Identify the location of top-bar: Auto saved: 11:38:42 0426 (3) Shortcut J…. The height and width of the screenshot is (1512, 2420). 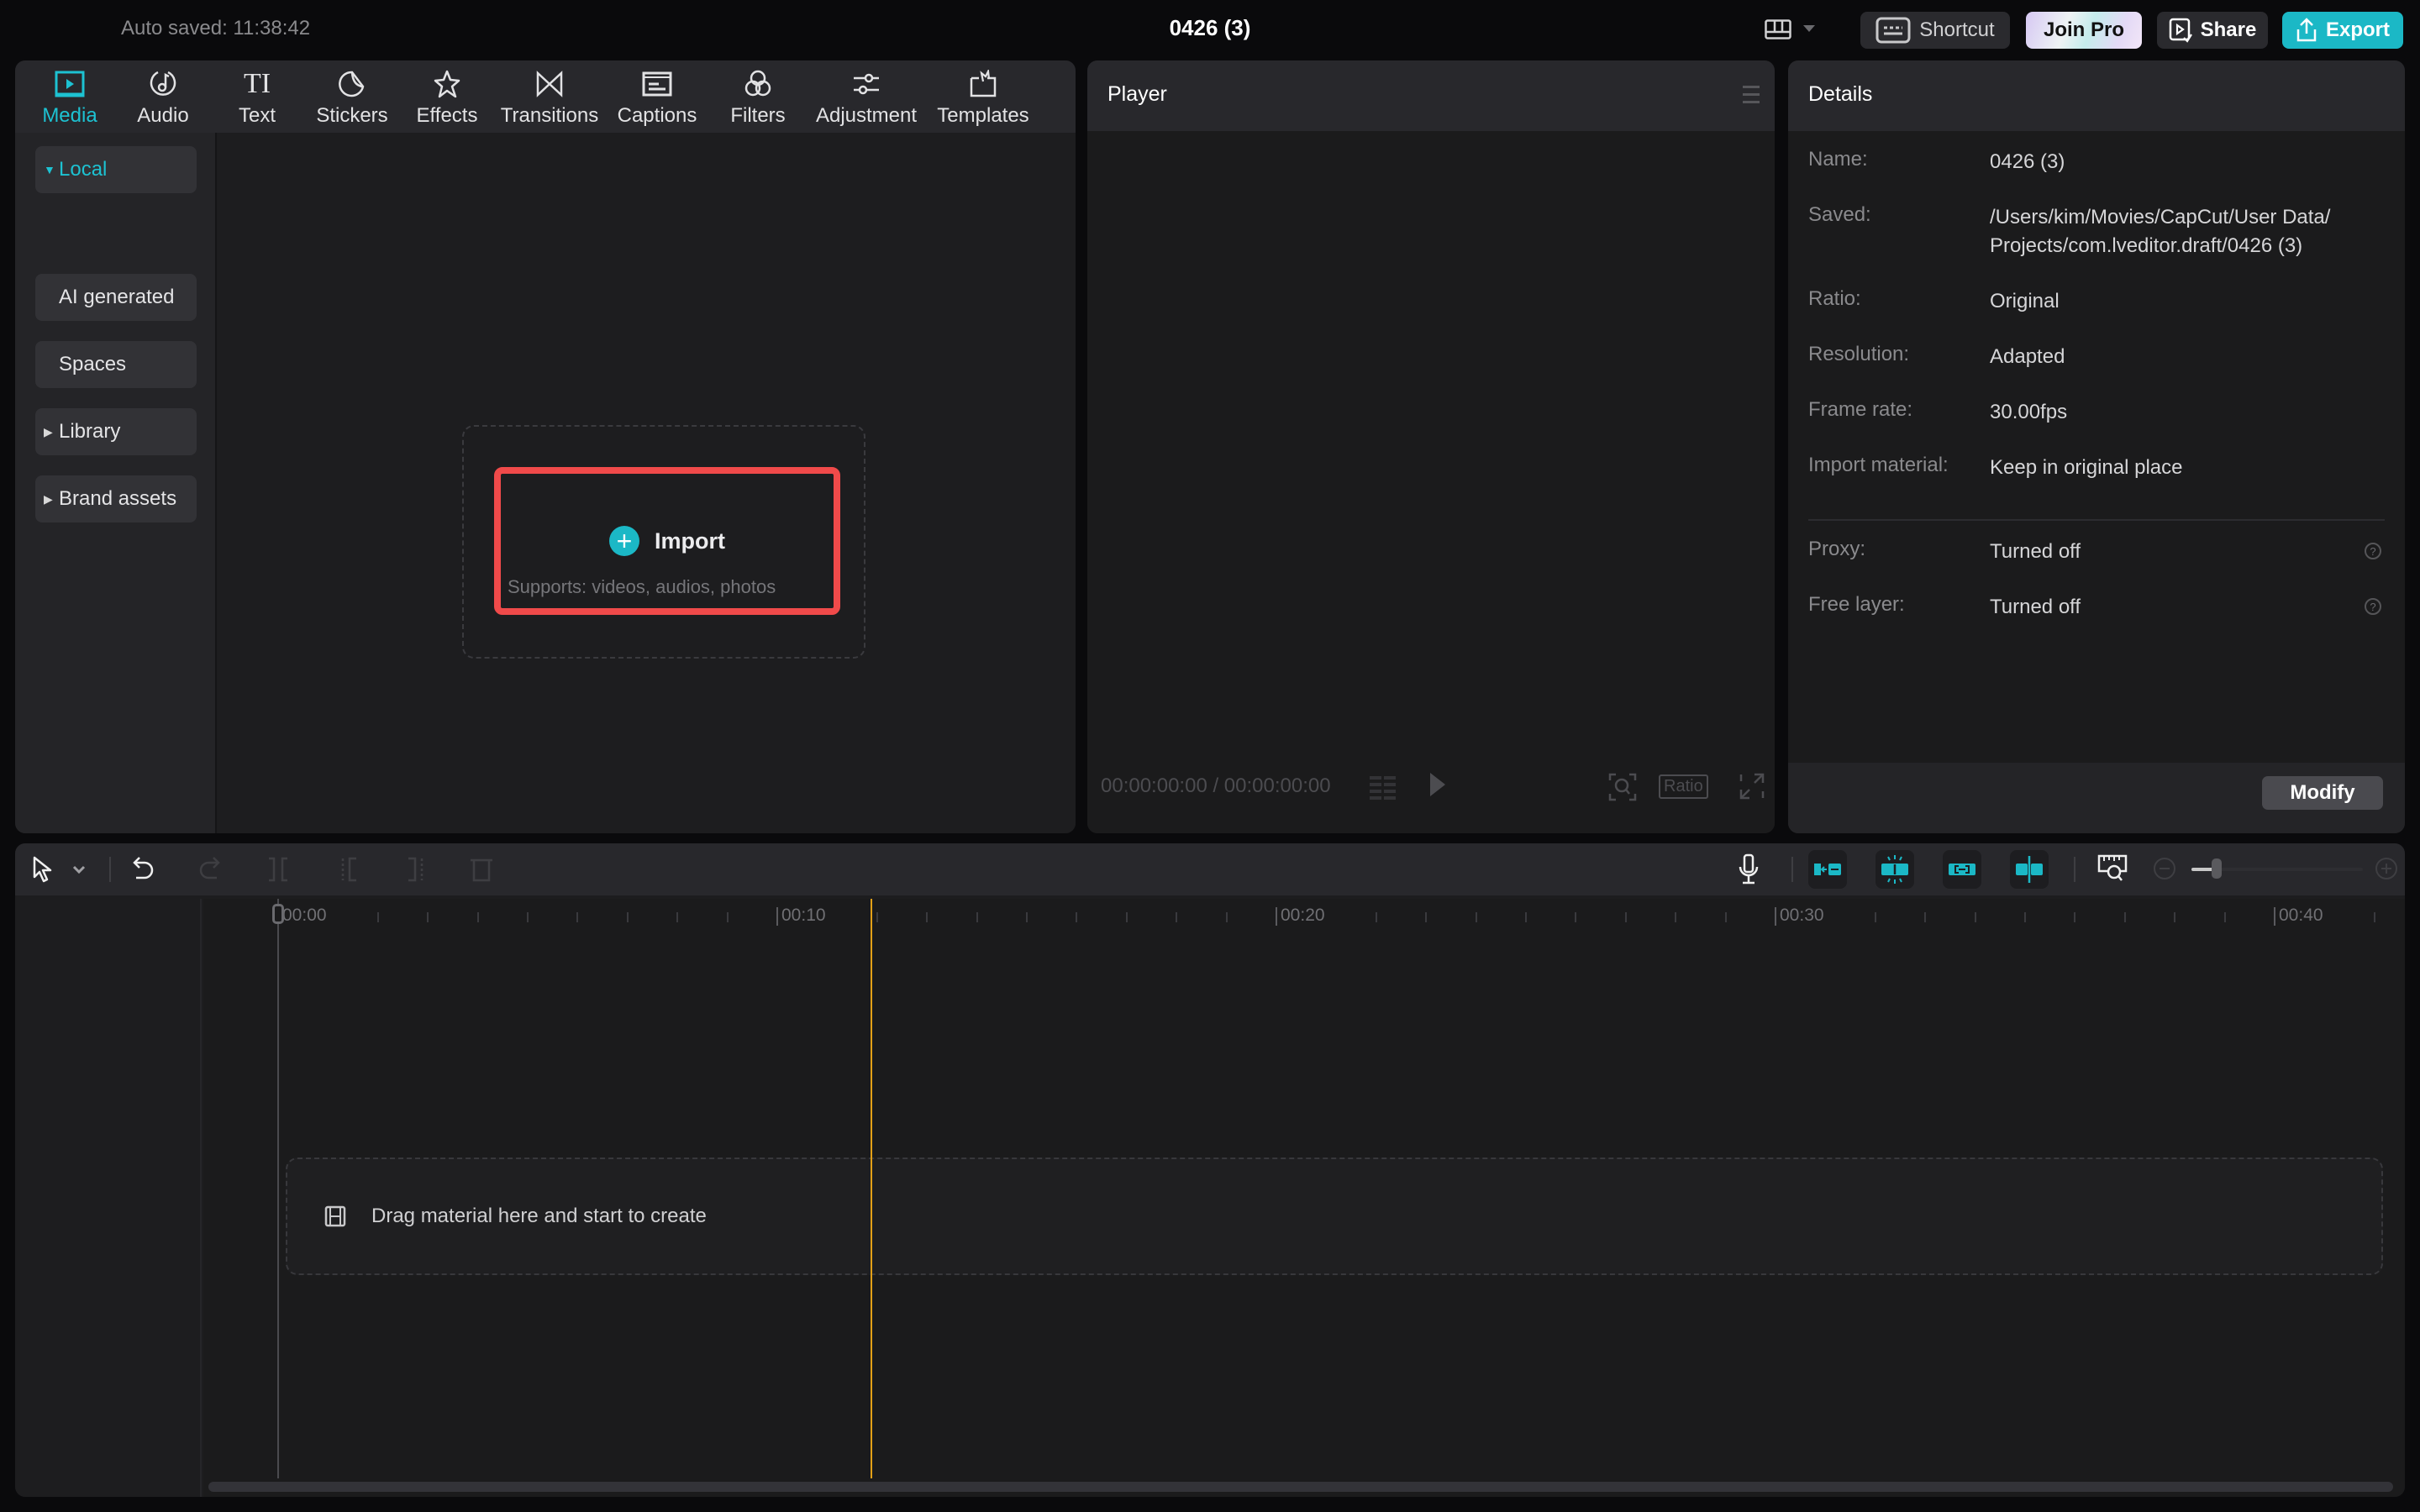
(1210, 29).